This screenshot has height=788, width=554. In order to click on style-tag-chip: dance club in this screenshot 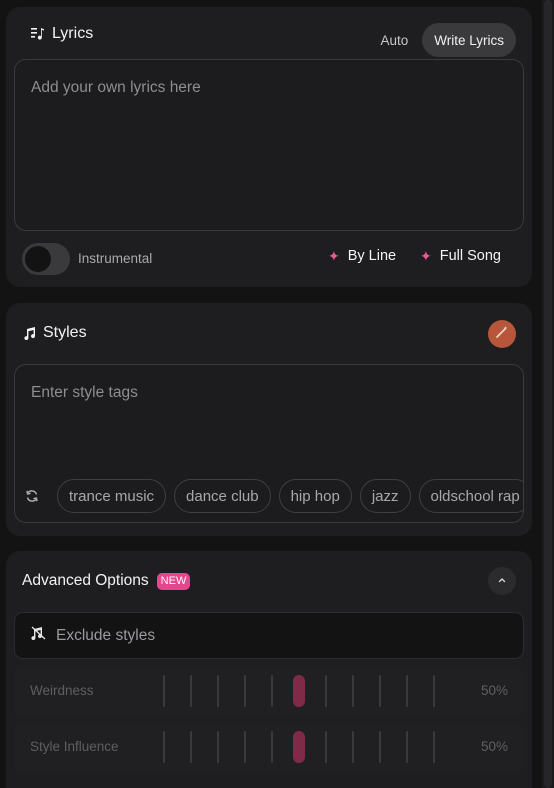, I will do `click(222, 496)`.